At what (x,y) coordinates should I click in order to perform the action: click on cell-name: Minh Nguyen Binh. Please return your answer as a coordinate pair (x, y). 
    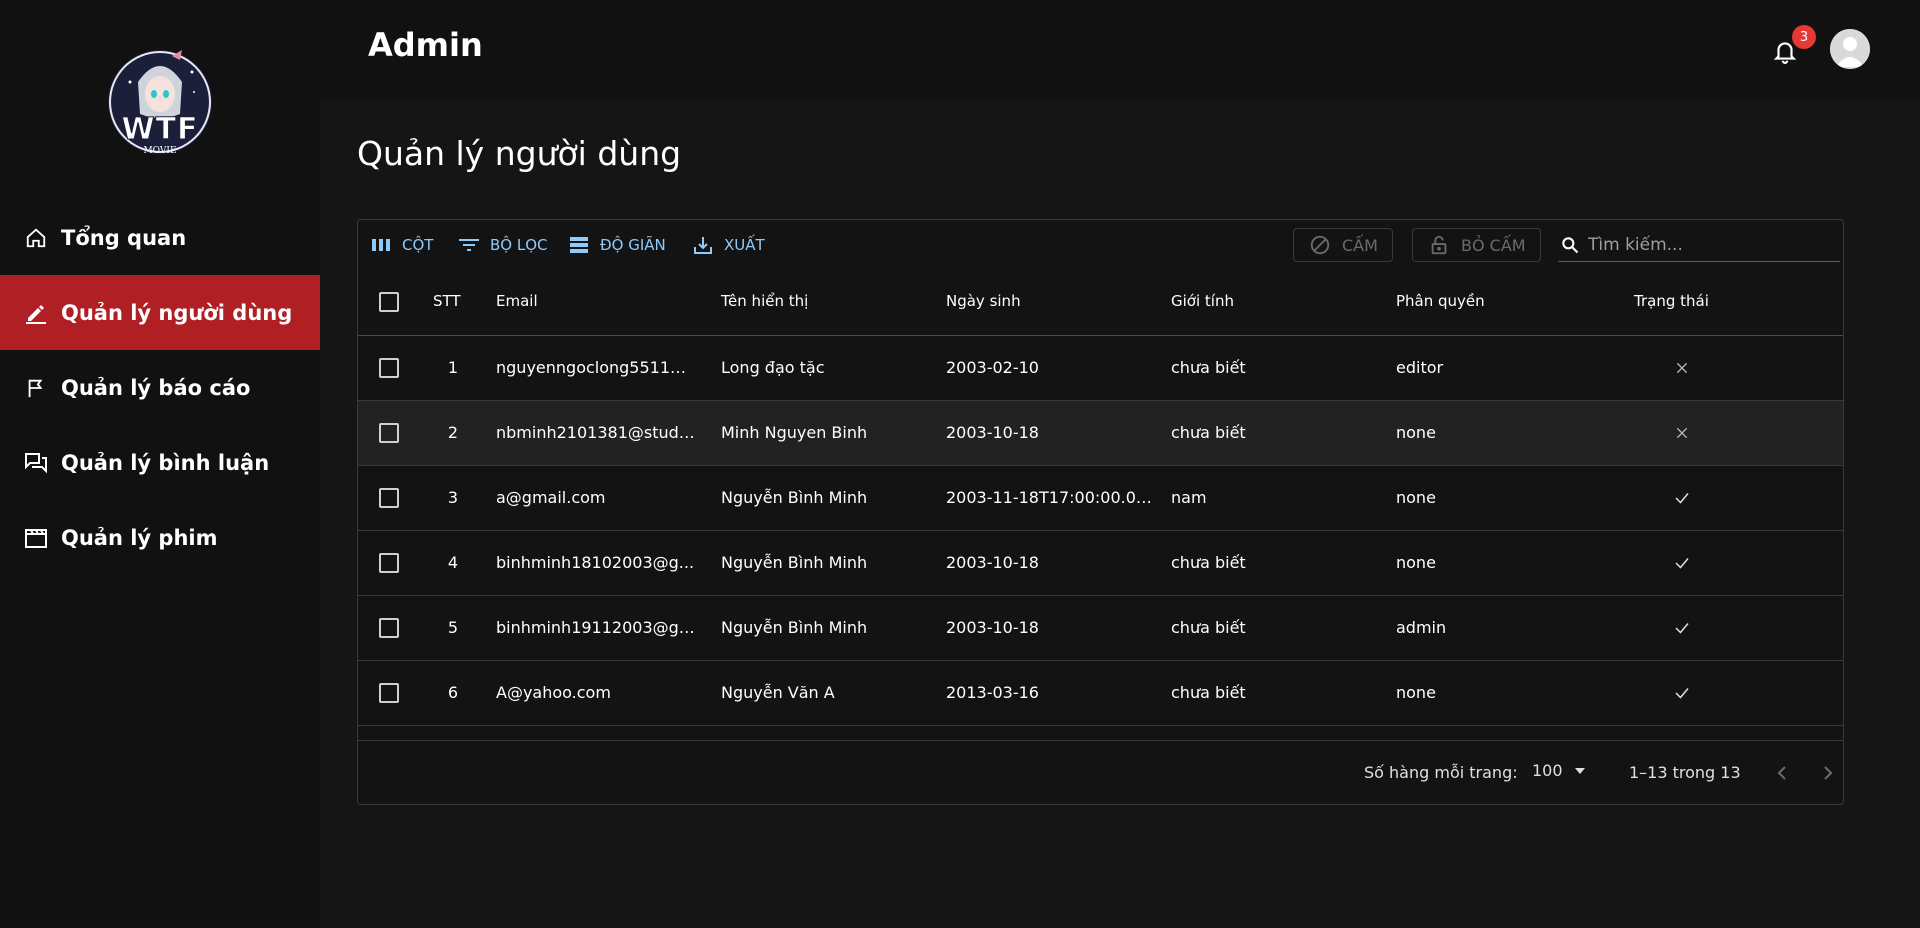
    Looking at the image, I should click on (794, 432).